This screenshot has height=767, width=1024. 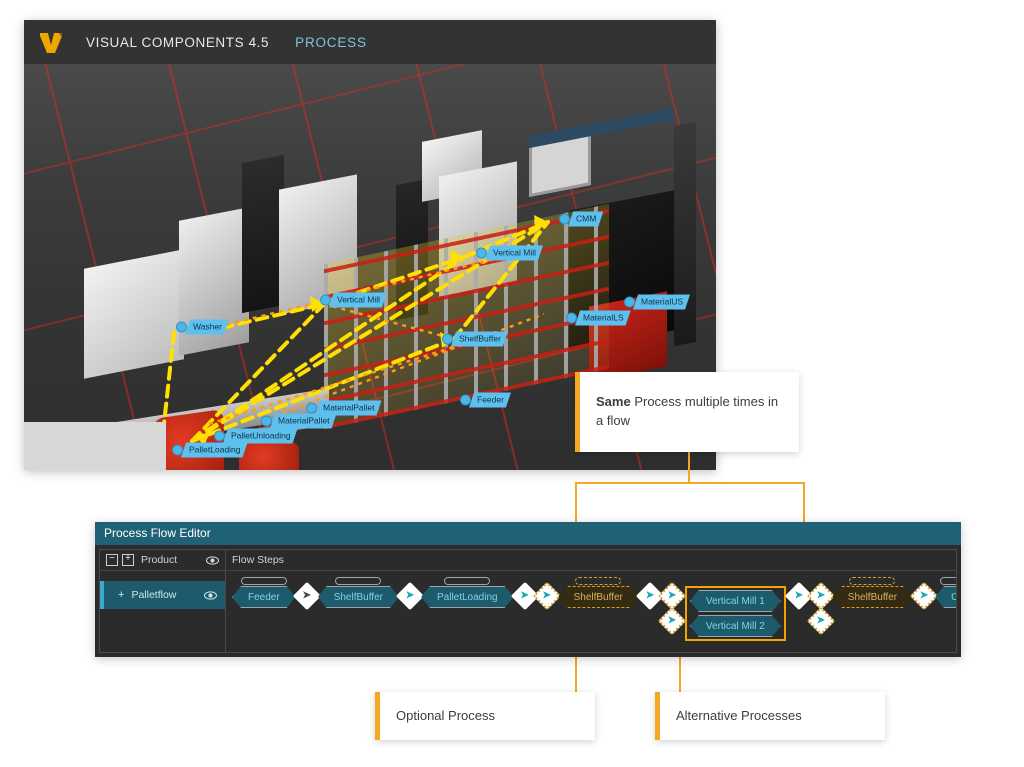 I want to click on alt-left-connector-1-icon: ➤, so click(x=672, y=596).